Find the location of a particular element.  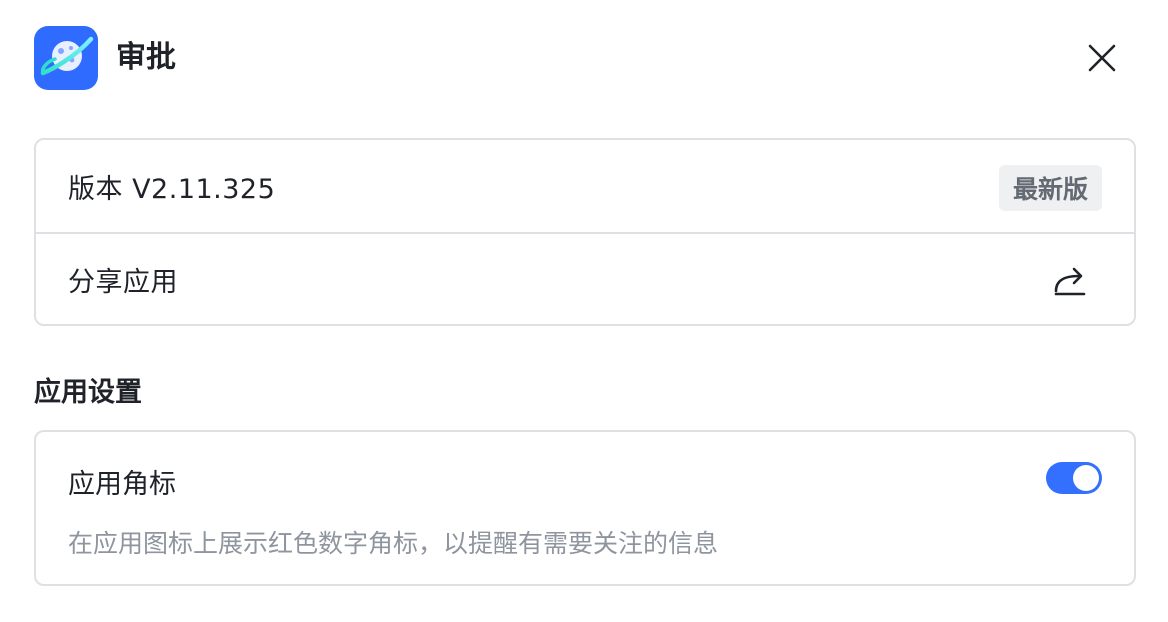

share-button is located at coordinates (1070, 280).